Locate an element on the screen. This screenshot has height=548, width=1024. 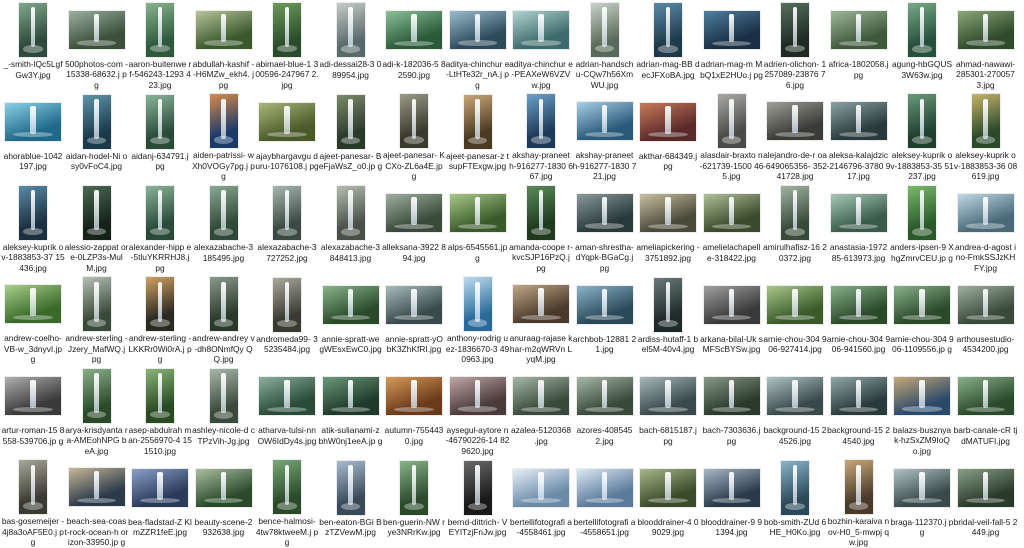
file-item: alexazabache-3 185495.jpg is located at coordinates (223, 229).